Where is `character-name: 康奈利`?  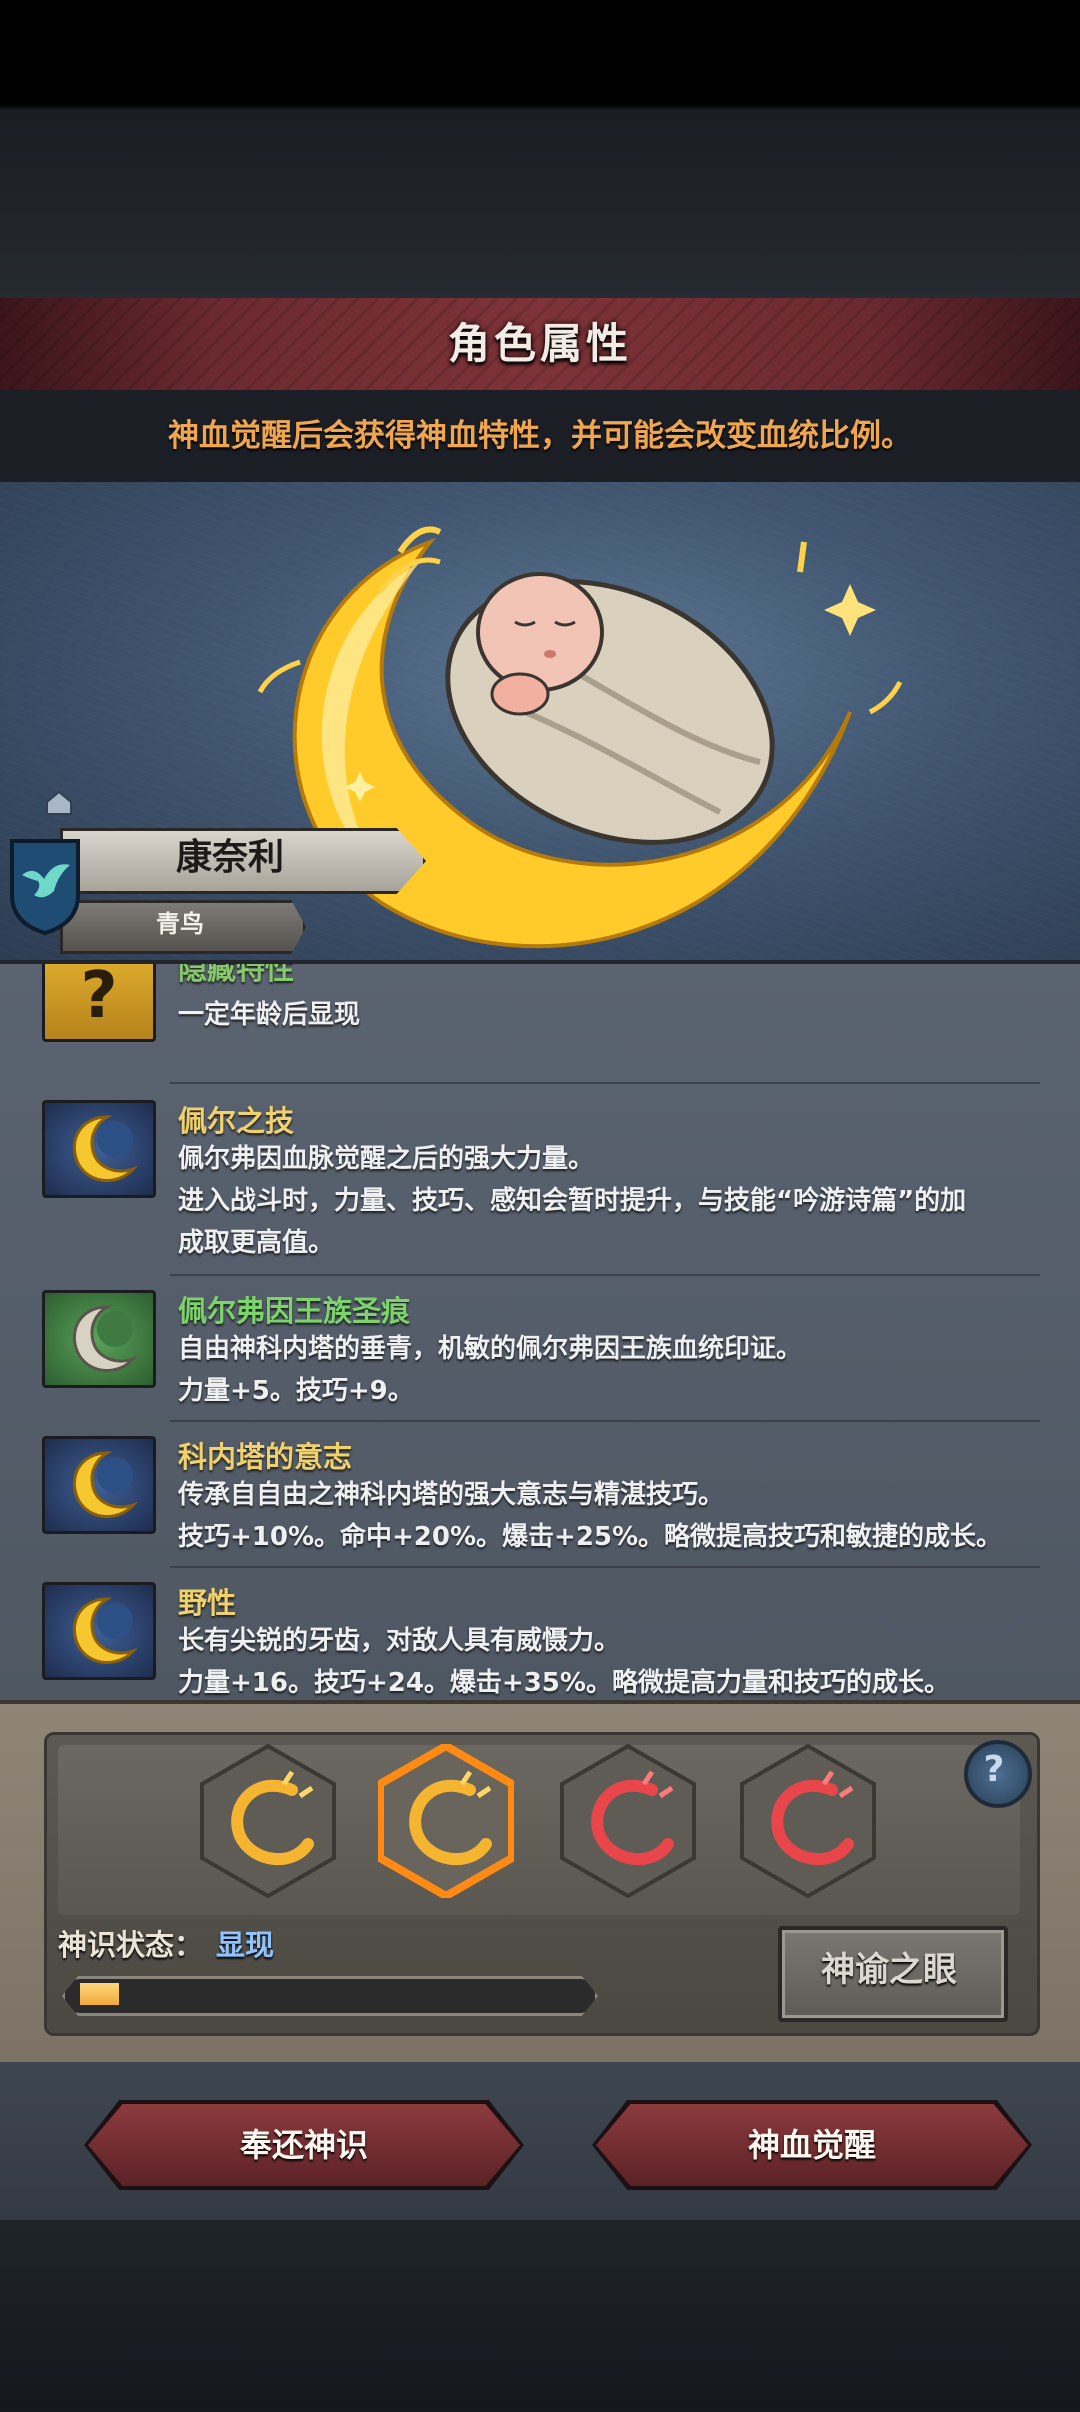 character-name: 康奈利 is located at coordinates (229, 857).